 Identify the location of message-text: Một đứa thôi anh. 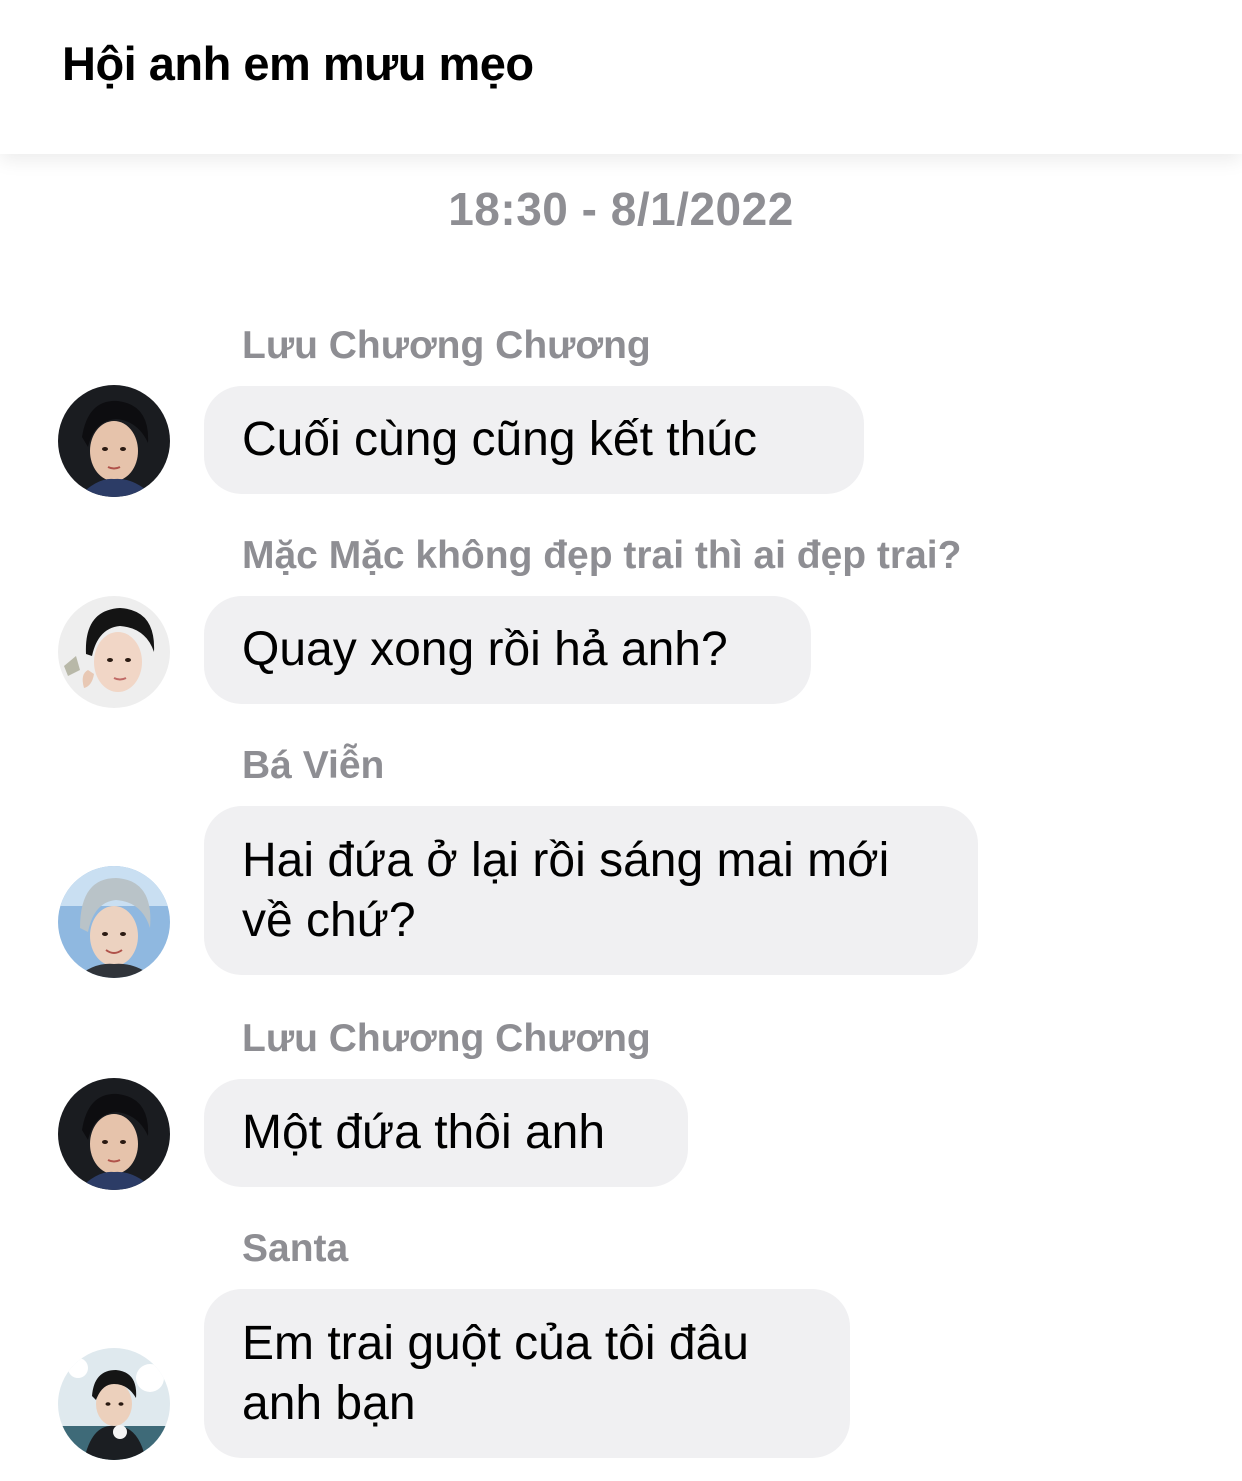
(424, 1132).